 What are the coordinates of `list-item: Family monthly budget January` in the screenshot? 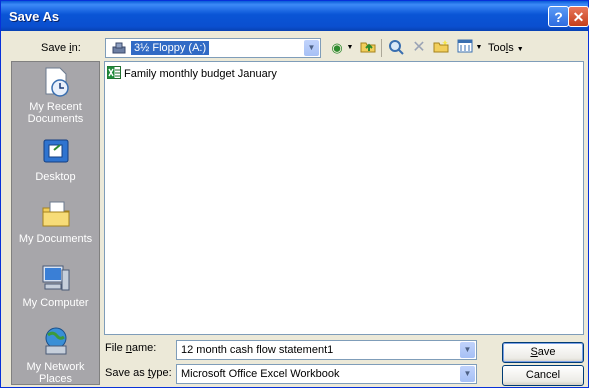 It's located at (192, 73).